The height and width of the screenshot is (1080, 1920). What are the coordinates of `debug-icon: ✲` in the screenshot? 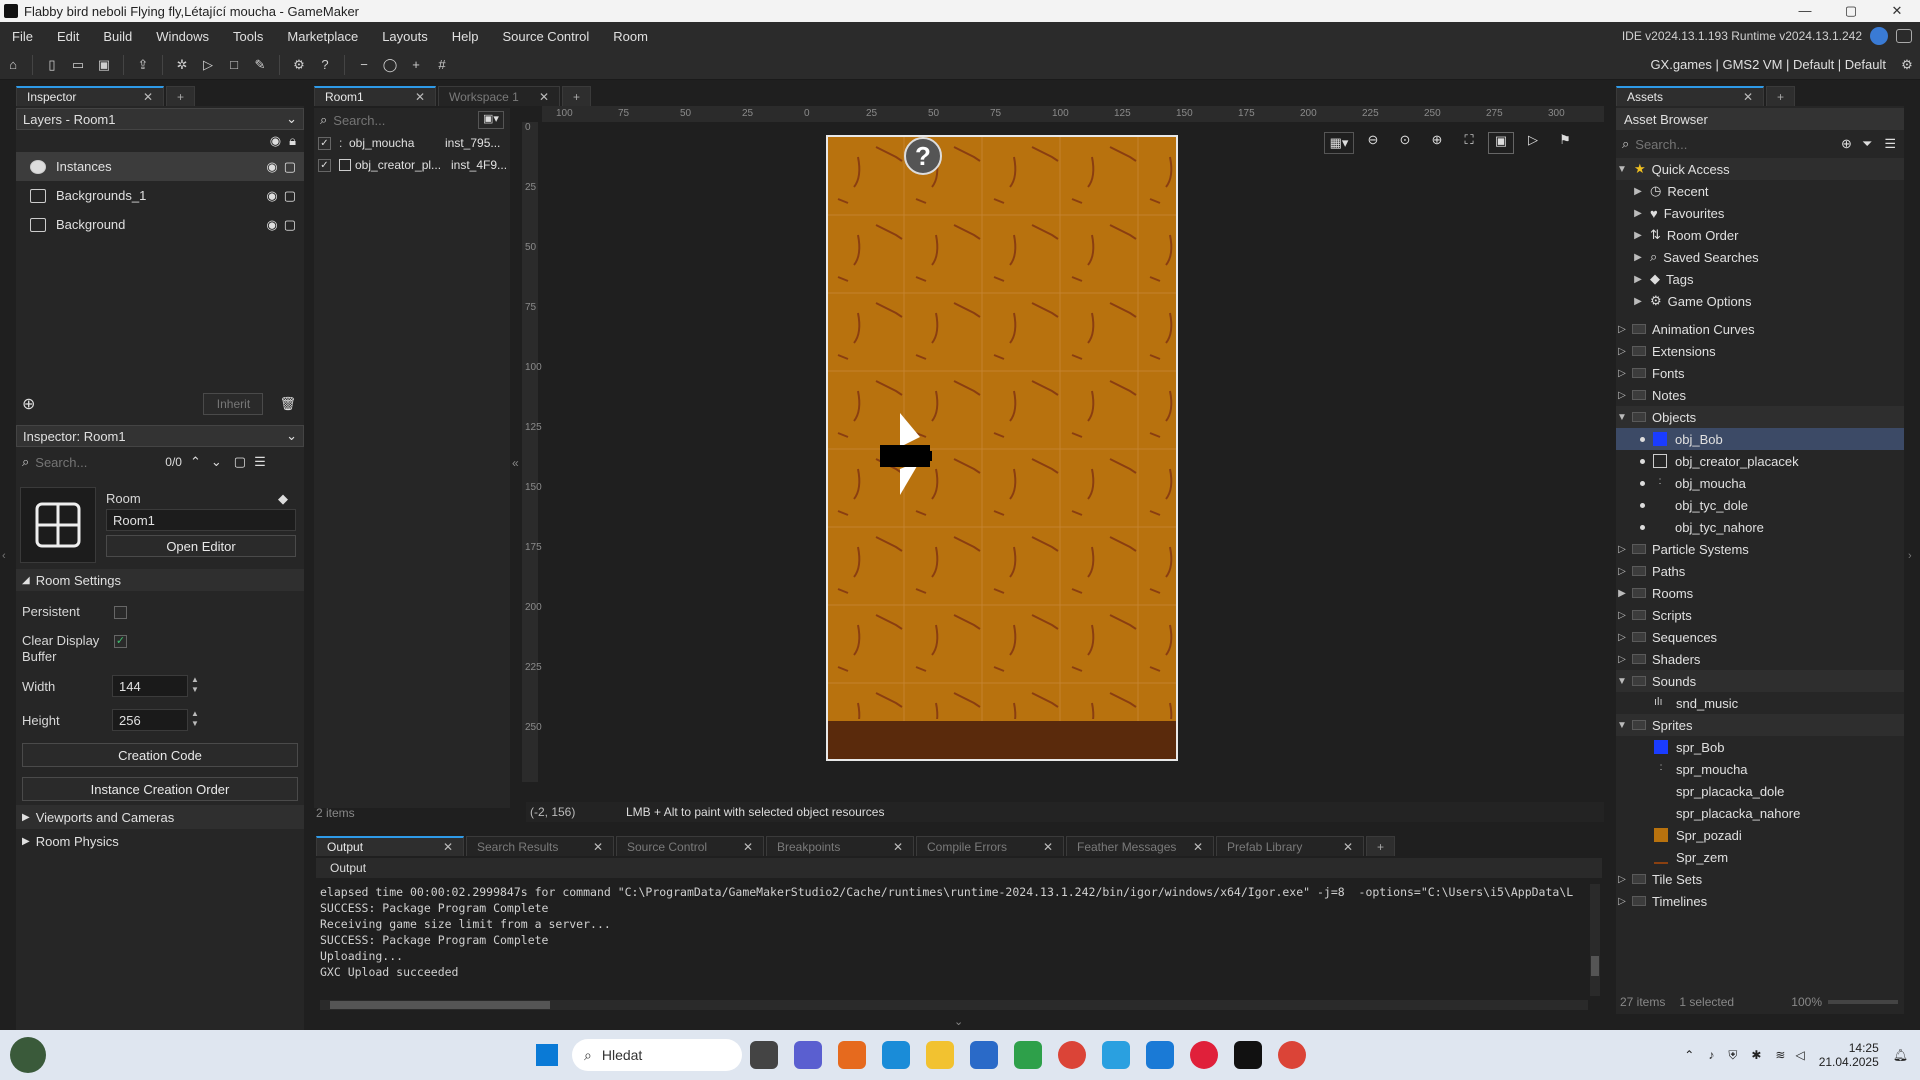 It's located at (182, 65).